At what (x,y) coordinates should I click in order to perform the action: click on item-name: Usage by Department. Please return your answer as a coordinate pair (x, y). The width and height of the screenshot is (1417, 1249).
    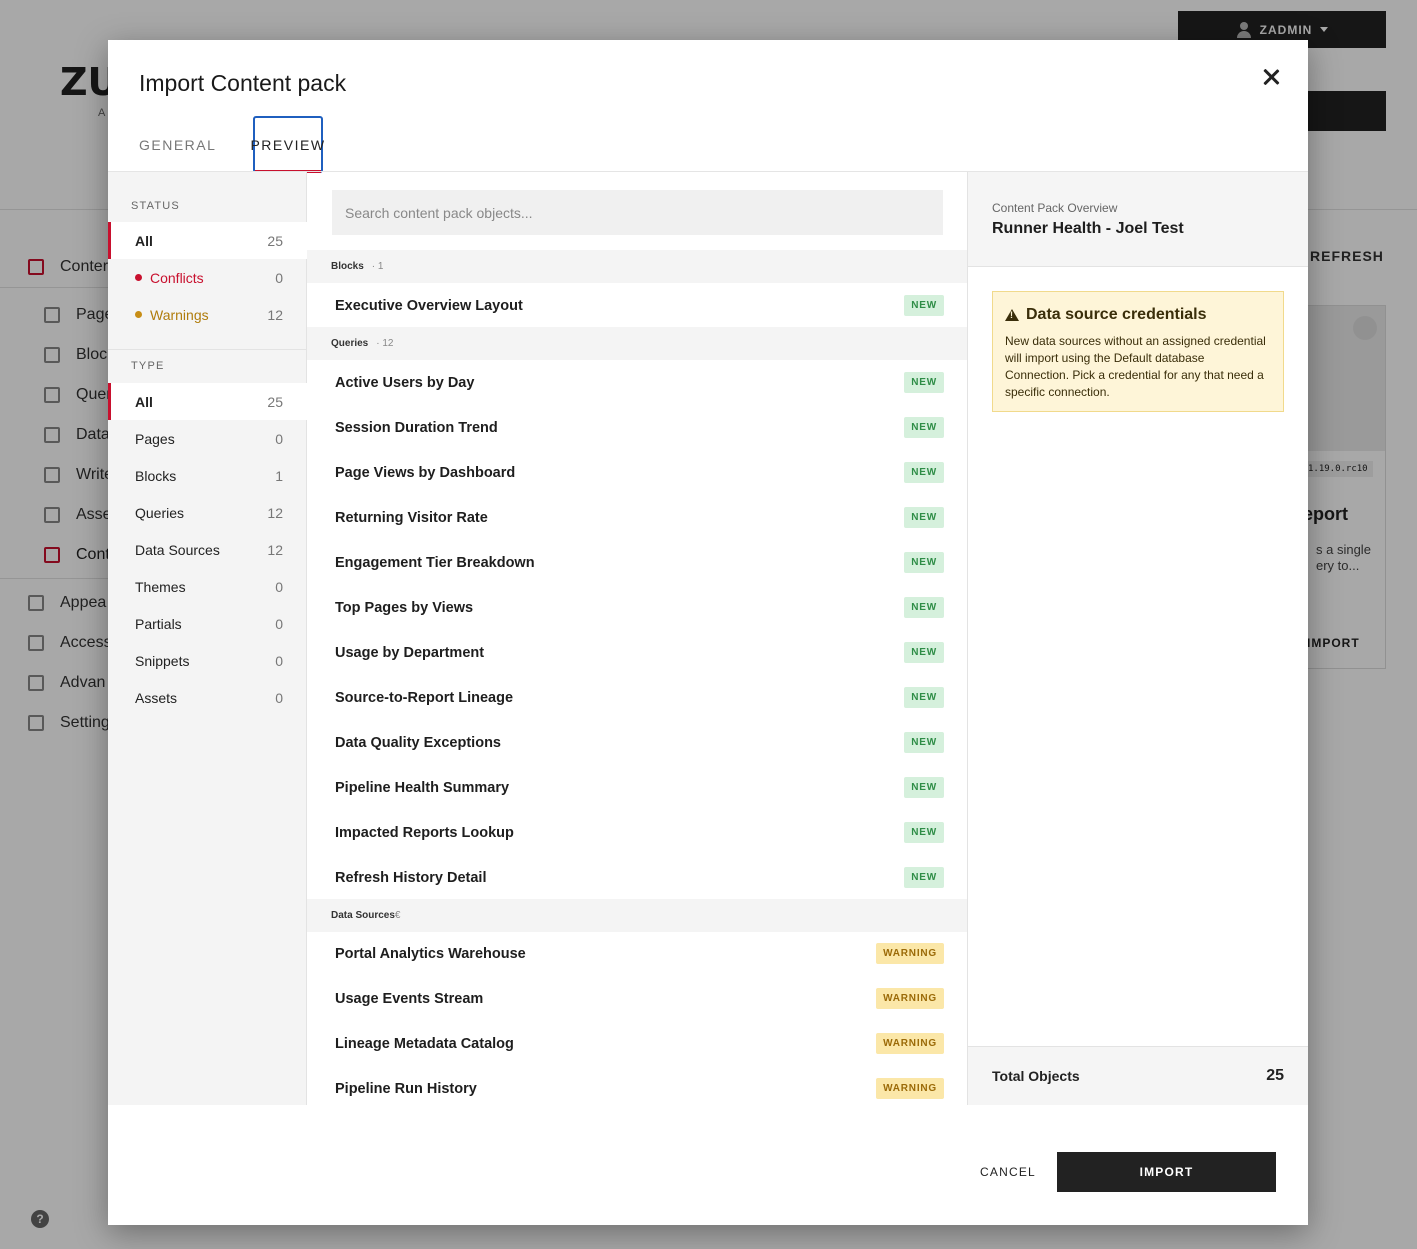
    Looking at the image, I should click on (410, 652).